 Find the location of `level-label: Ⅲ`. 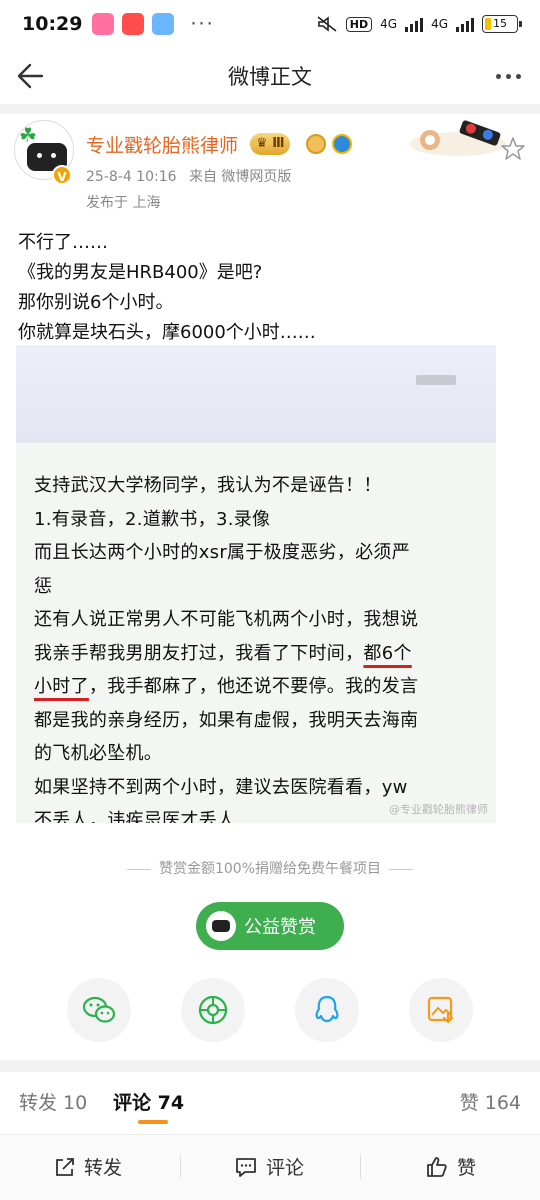

level-label: Ⅲ is located at coordinates (278, 143).